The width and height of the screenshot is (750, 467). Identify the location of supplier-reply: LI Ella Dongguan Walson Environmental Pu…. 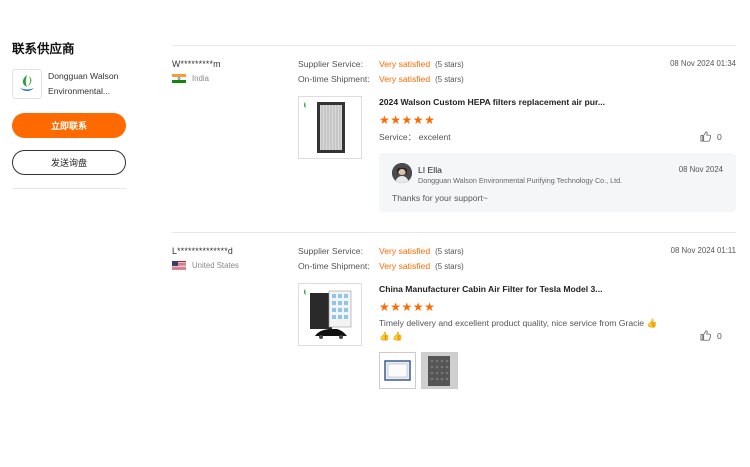
(557, 182).